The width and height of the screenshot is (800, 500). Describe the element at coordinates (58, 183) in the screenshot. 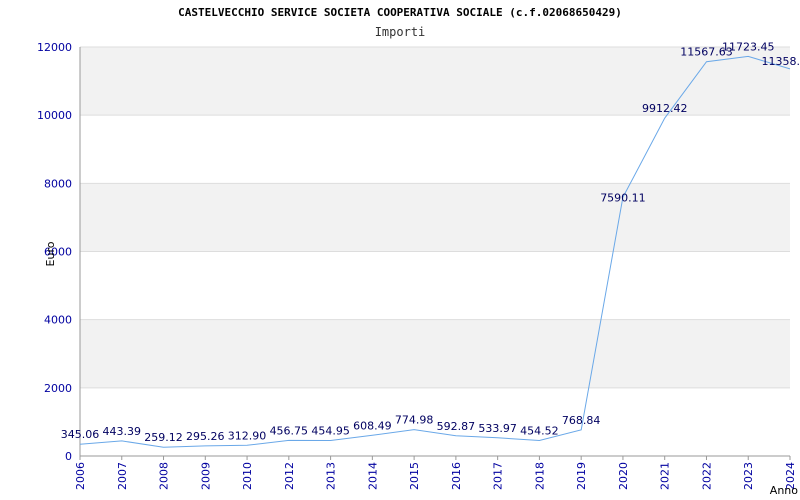

I see `y-tick-label: 8000` at that location.